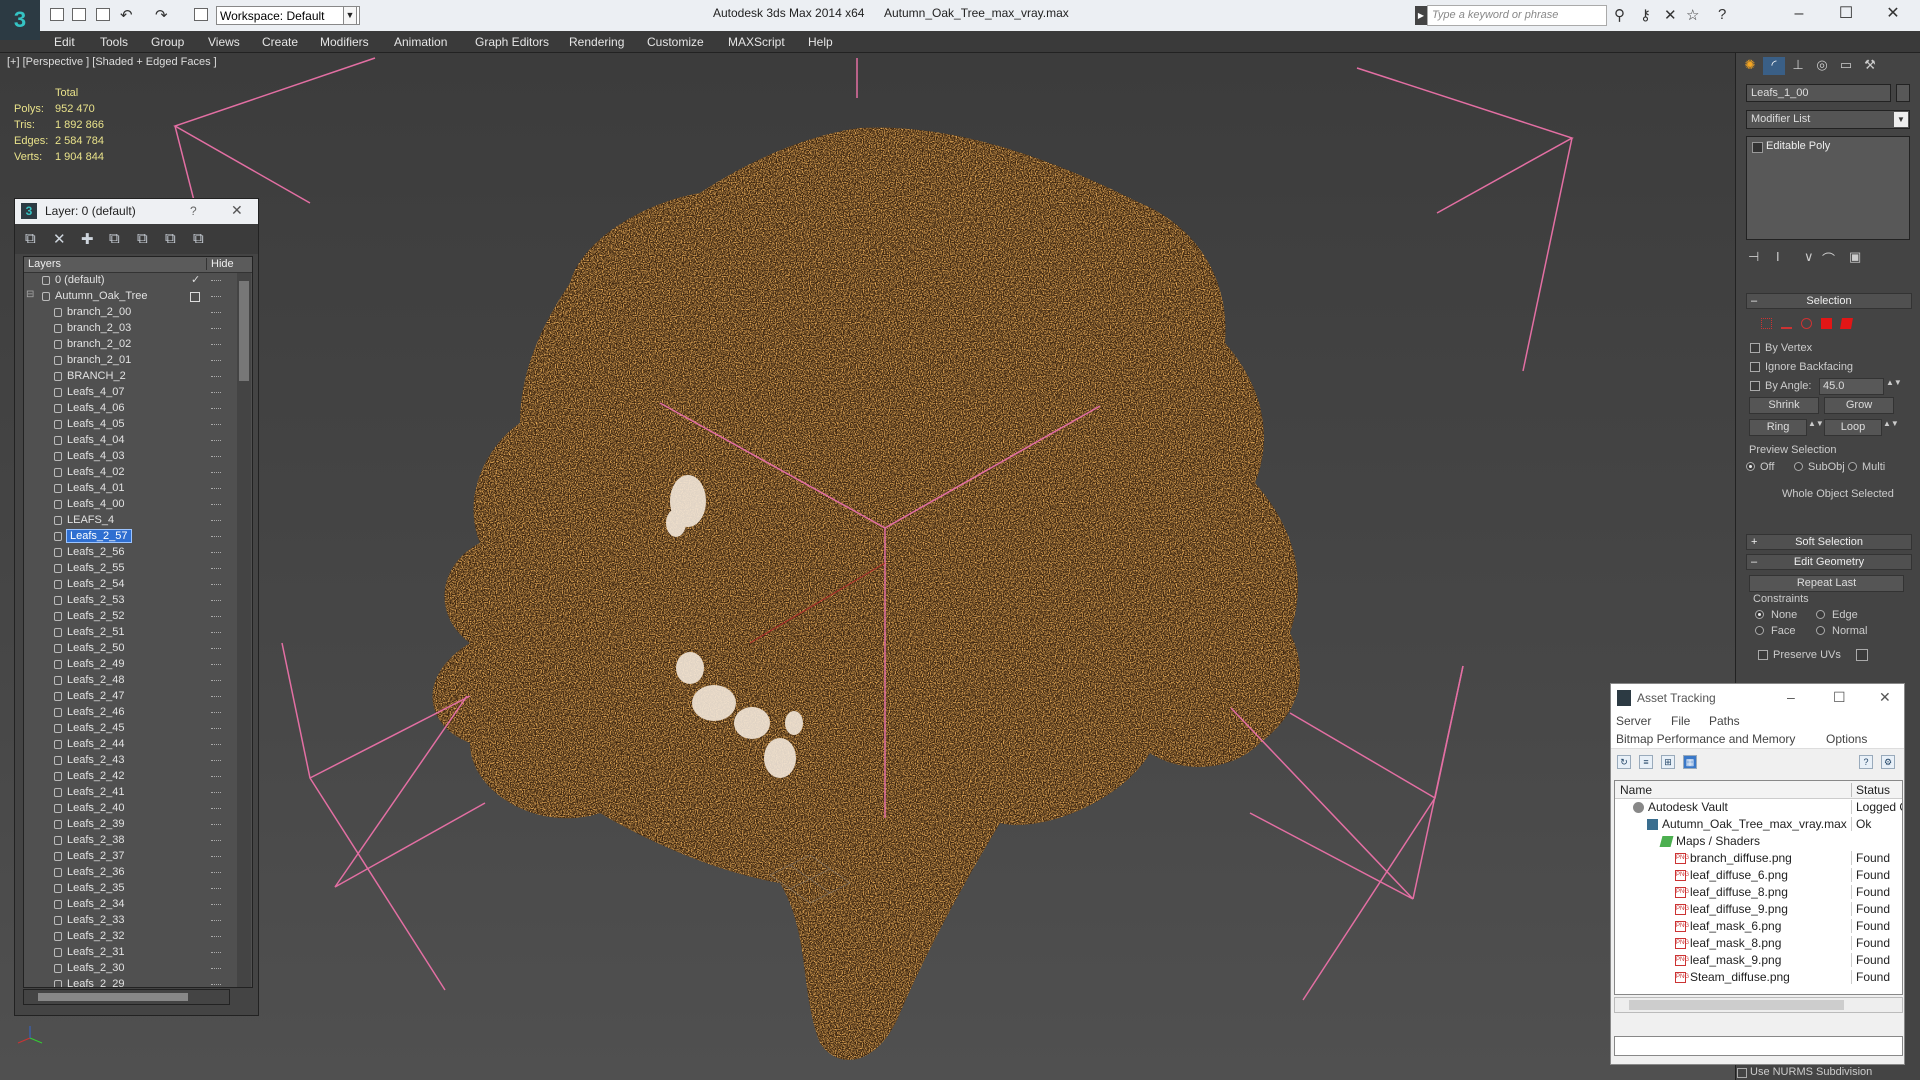  What do you see at coordinates (1757, 698) in the screenshot?
I see `asset-tracking-titlebar: Asset Tracking – ☐ ✕` at bounding box center [1757, 698].